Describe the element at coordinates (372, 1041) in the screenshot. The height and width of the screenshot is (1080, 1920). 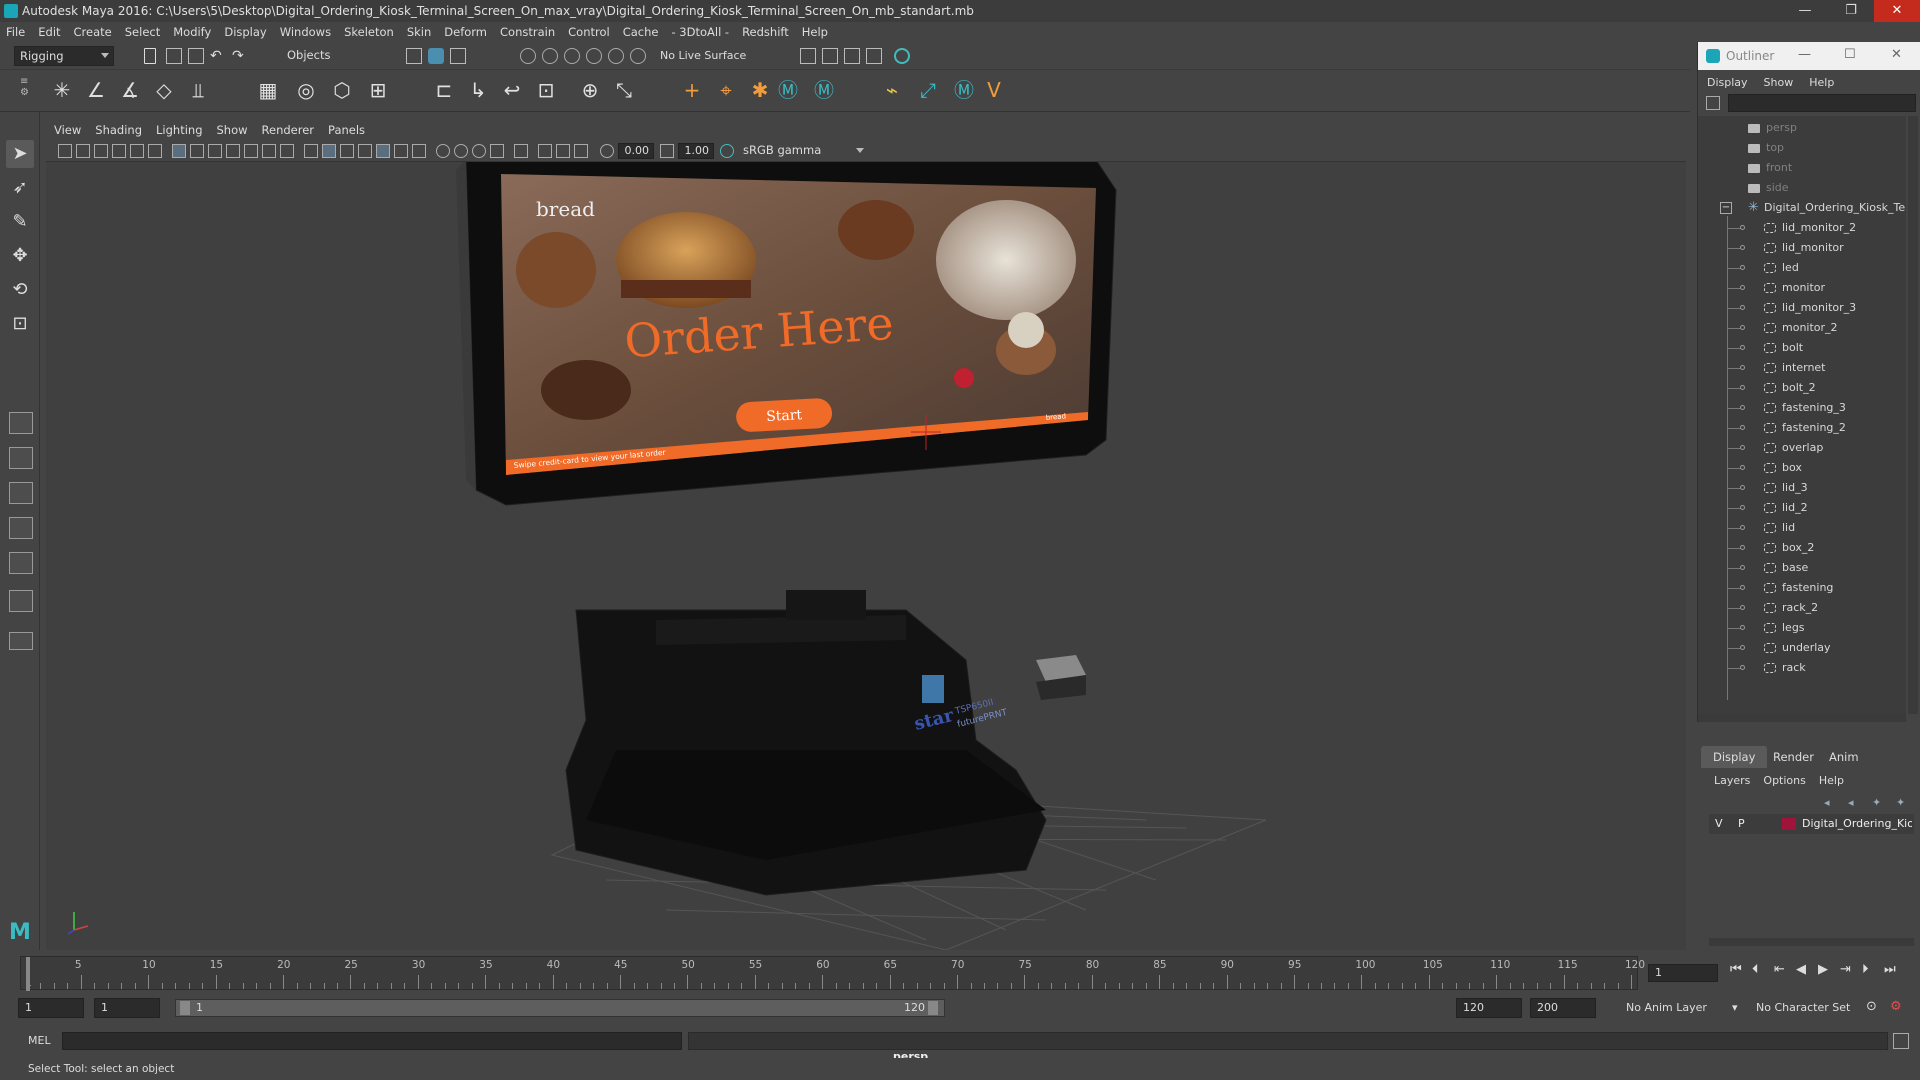
I see `mel-input` at that location.